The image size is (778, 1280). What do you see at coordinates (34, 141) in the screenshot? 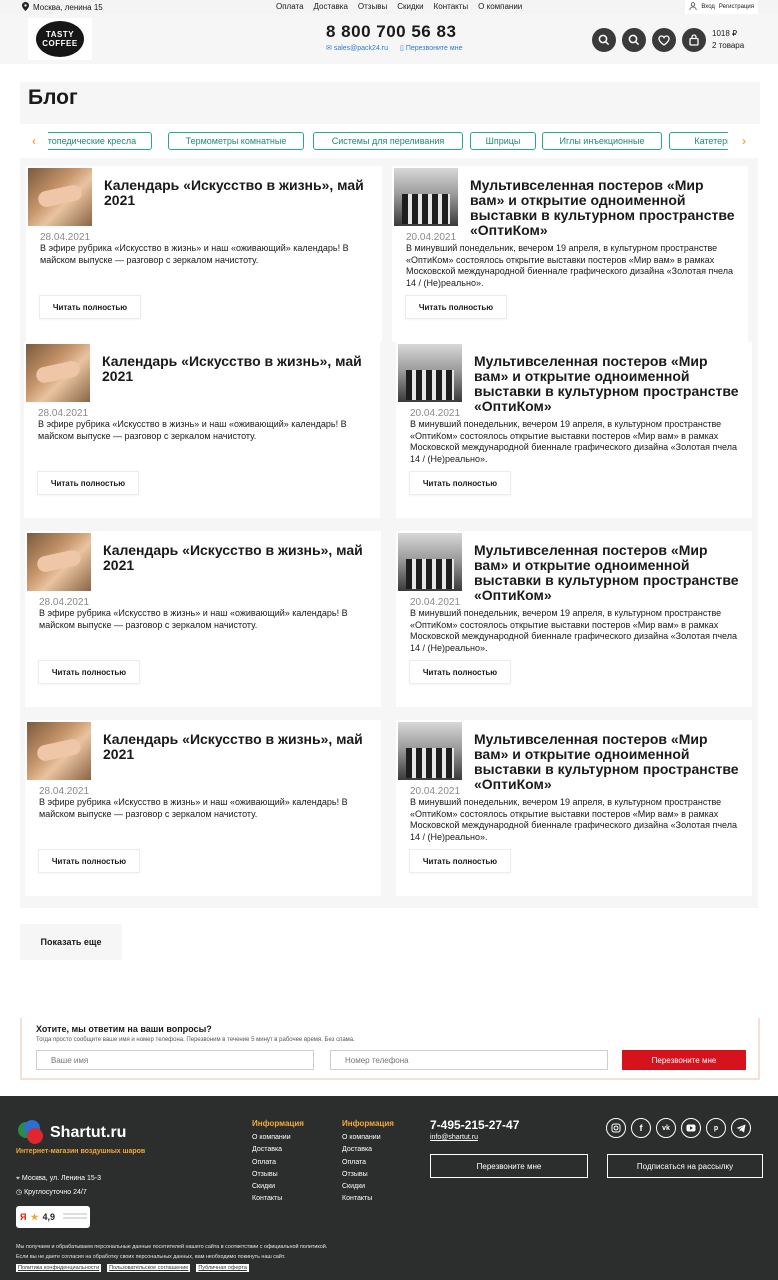
I see `chevron-left-icon: ‹` at bounding box center [34, 141].